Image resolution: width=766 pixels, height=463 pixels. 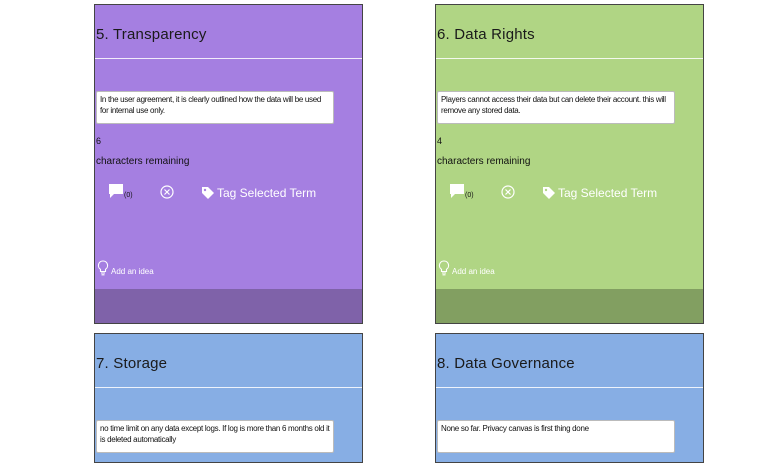 What do you see at coordinates (506, 363) in the screenshot?
I see `card-title: 8. Data Governance` at bounding box center [506, 363].